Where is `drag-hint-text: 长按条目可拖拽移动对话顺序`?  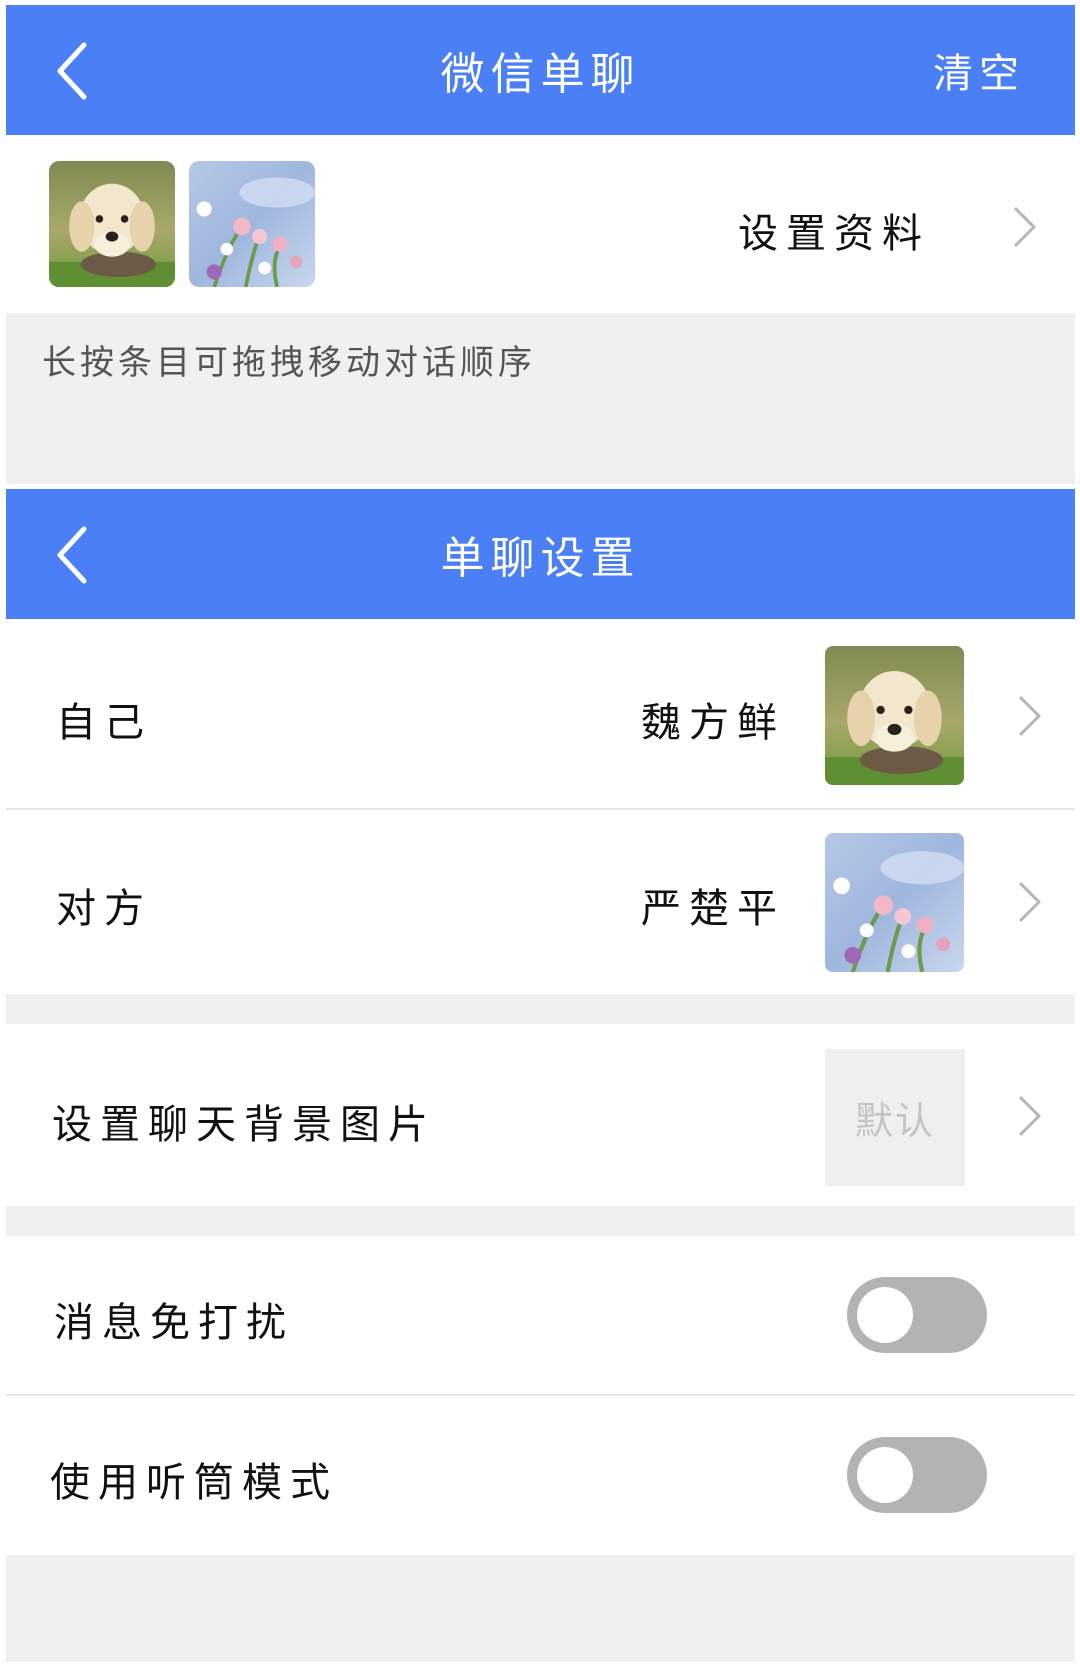 drag-hint-text: 长按条目可拖拽移动对话顺序 is located at coordinates (289, 363).